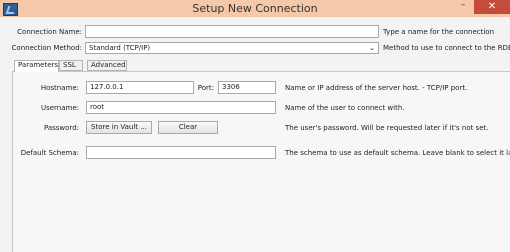  I want to click on default-schema-label: Default Schema:, so click(49, 153).